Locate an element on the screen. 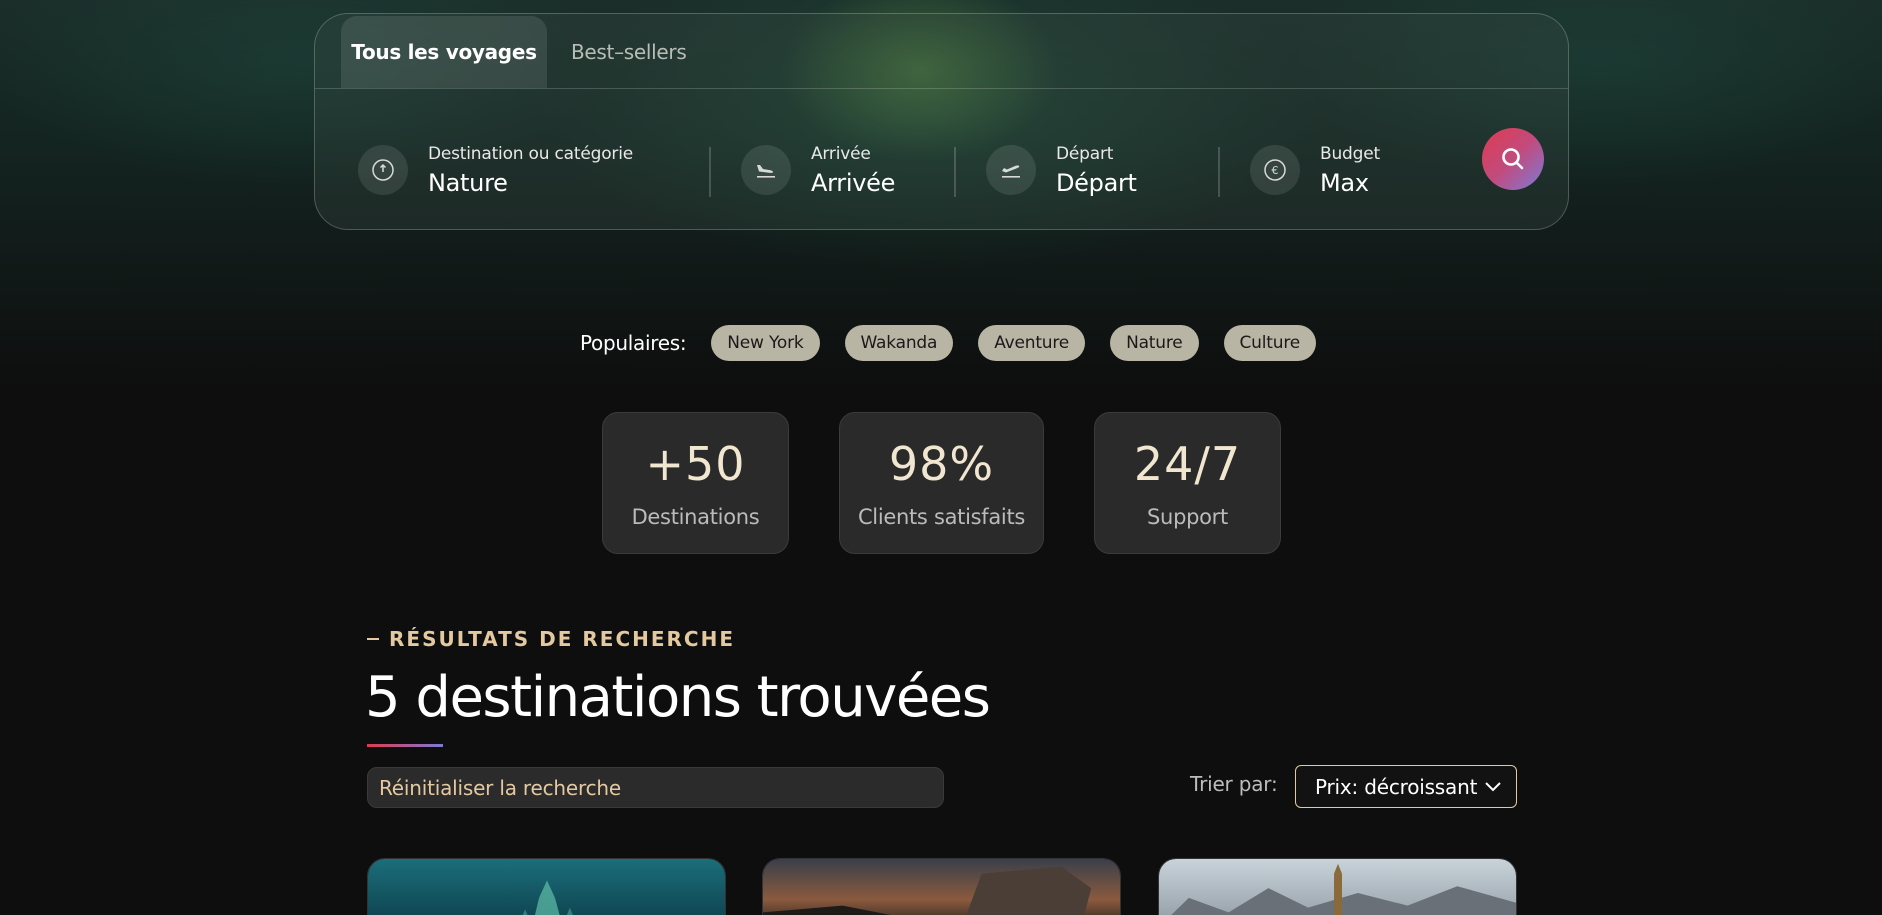 The width and height of the screenshot is (1882, 915). destination-field: Destination ou catégorie Nature is located at coordinates (495, 170).